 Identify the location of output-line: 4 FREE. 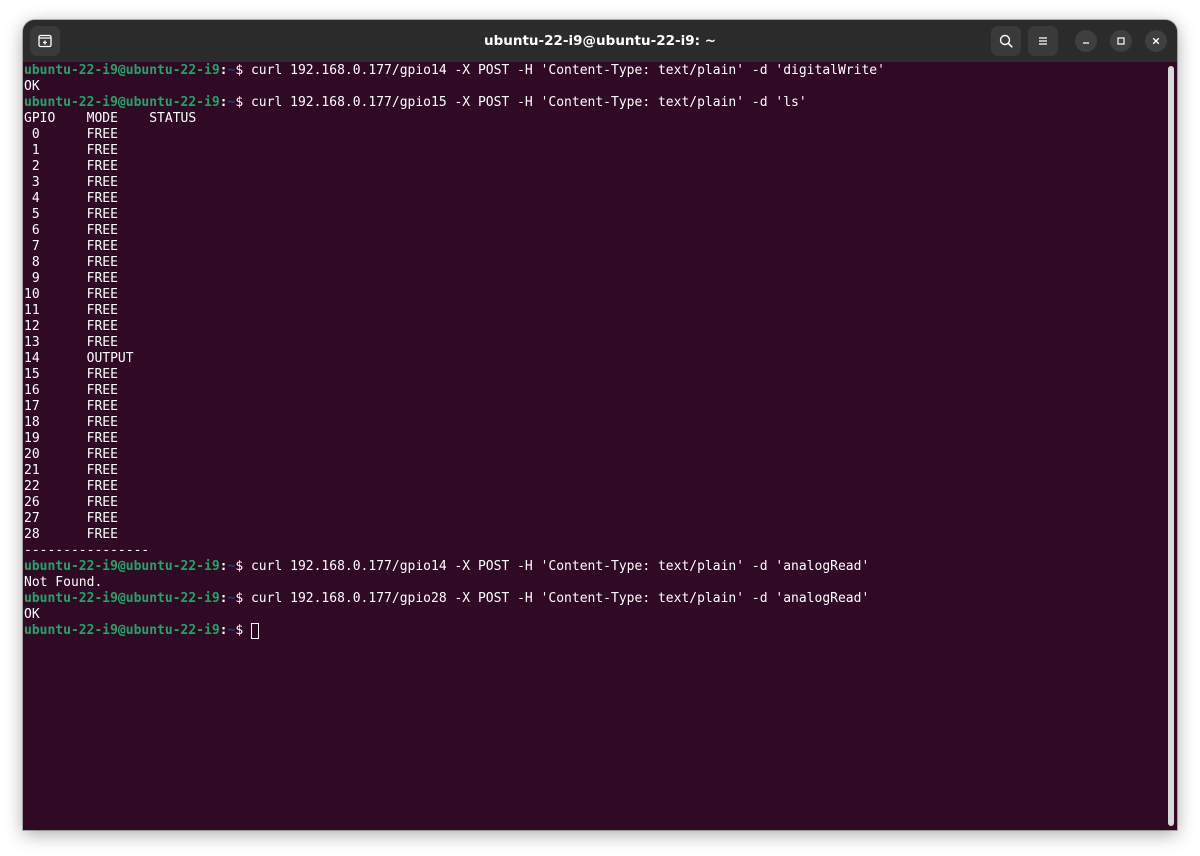
(71, 198).